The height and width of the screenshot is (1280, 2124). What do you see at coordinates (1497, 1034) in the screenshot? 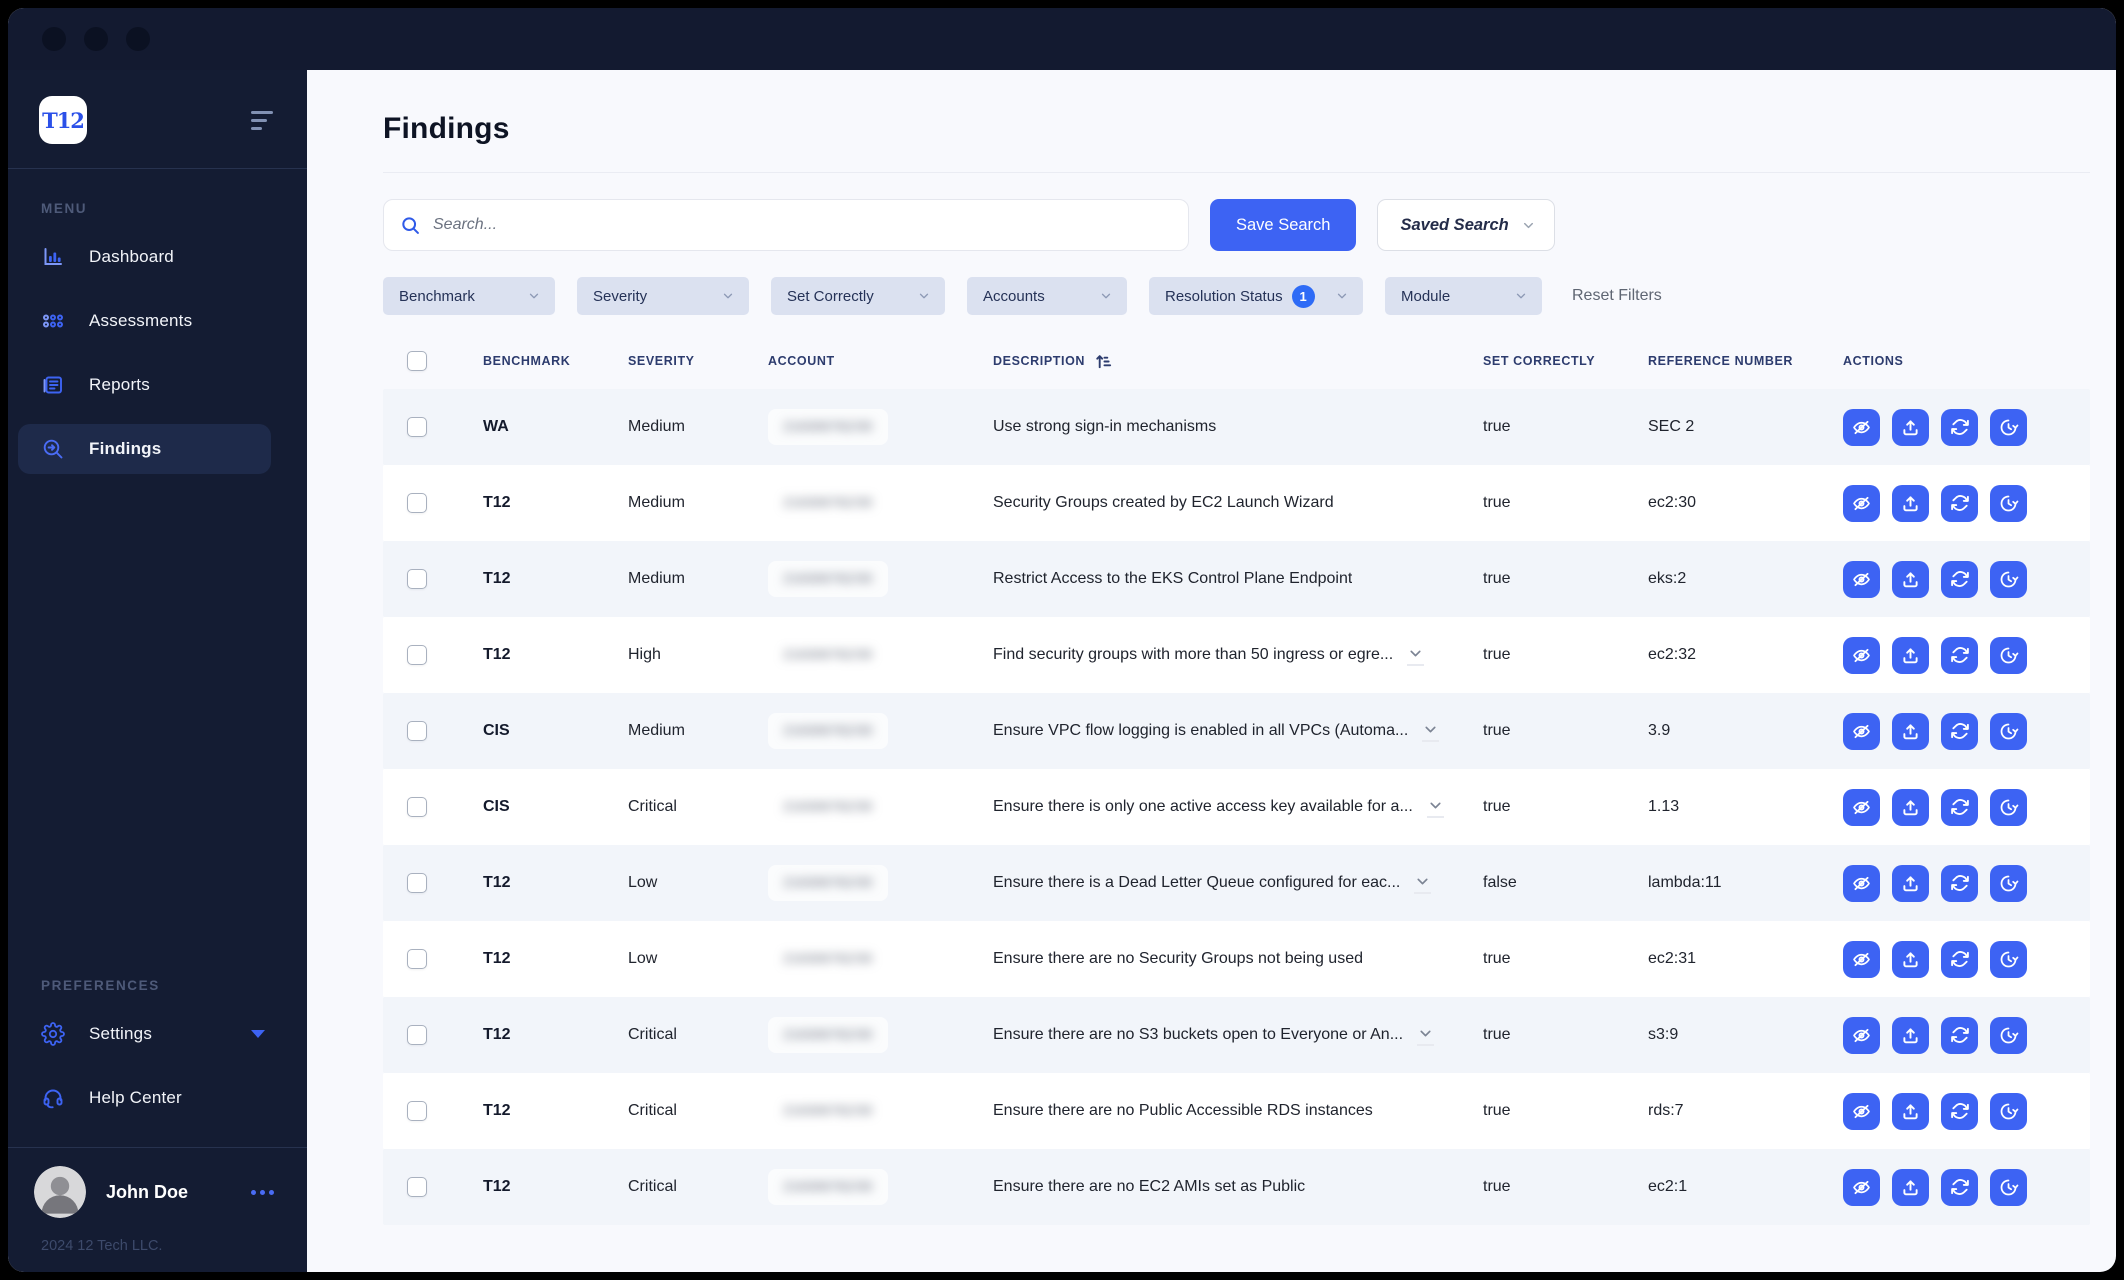
I see `set-correctly-cell: true` at bounding box center [1497, 1034].